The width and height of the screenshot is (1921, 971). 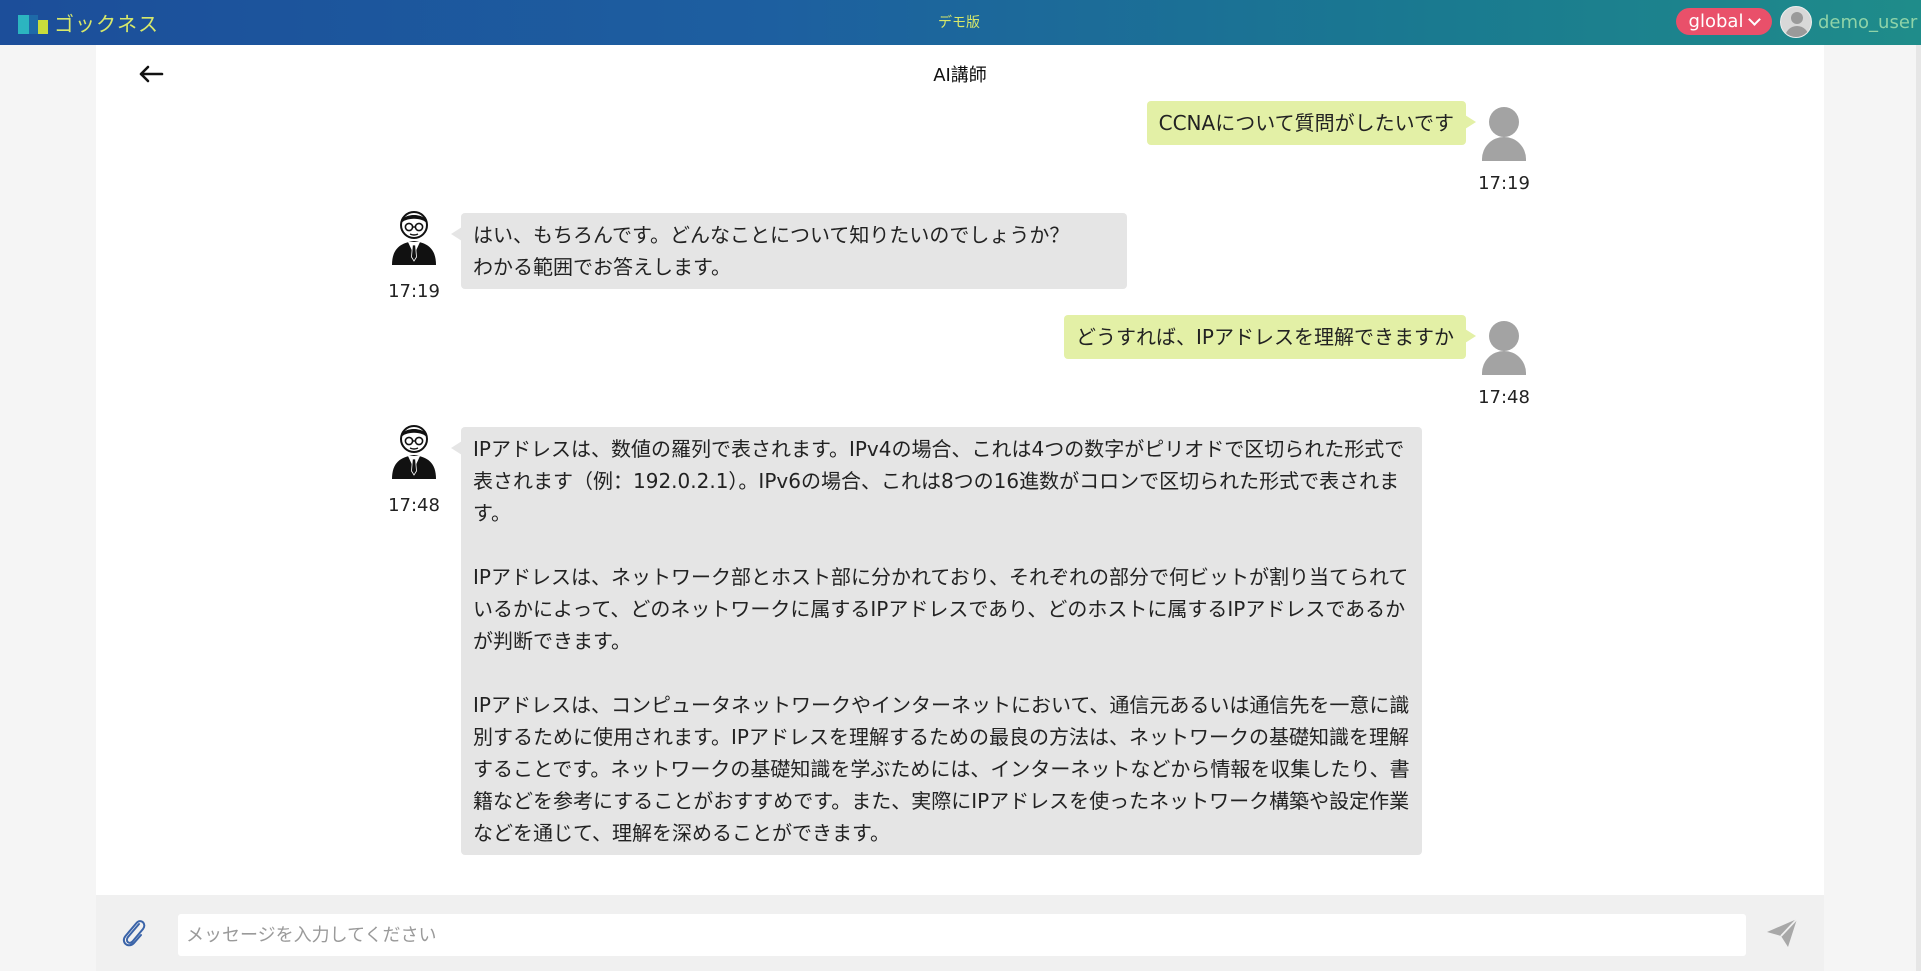 What do you see at coordinates (1782, 933) in the screenshot?
I see `send-icon` at bounding box center [1782, 933].